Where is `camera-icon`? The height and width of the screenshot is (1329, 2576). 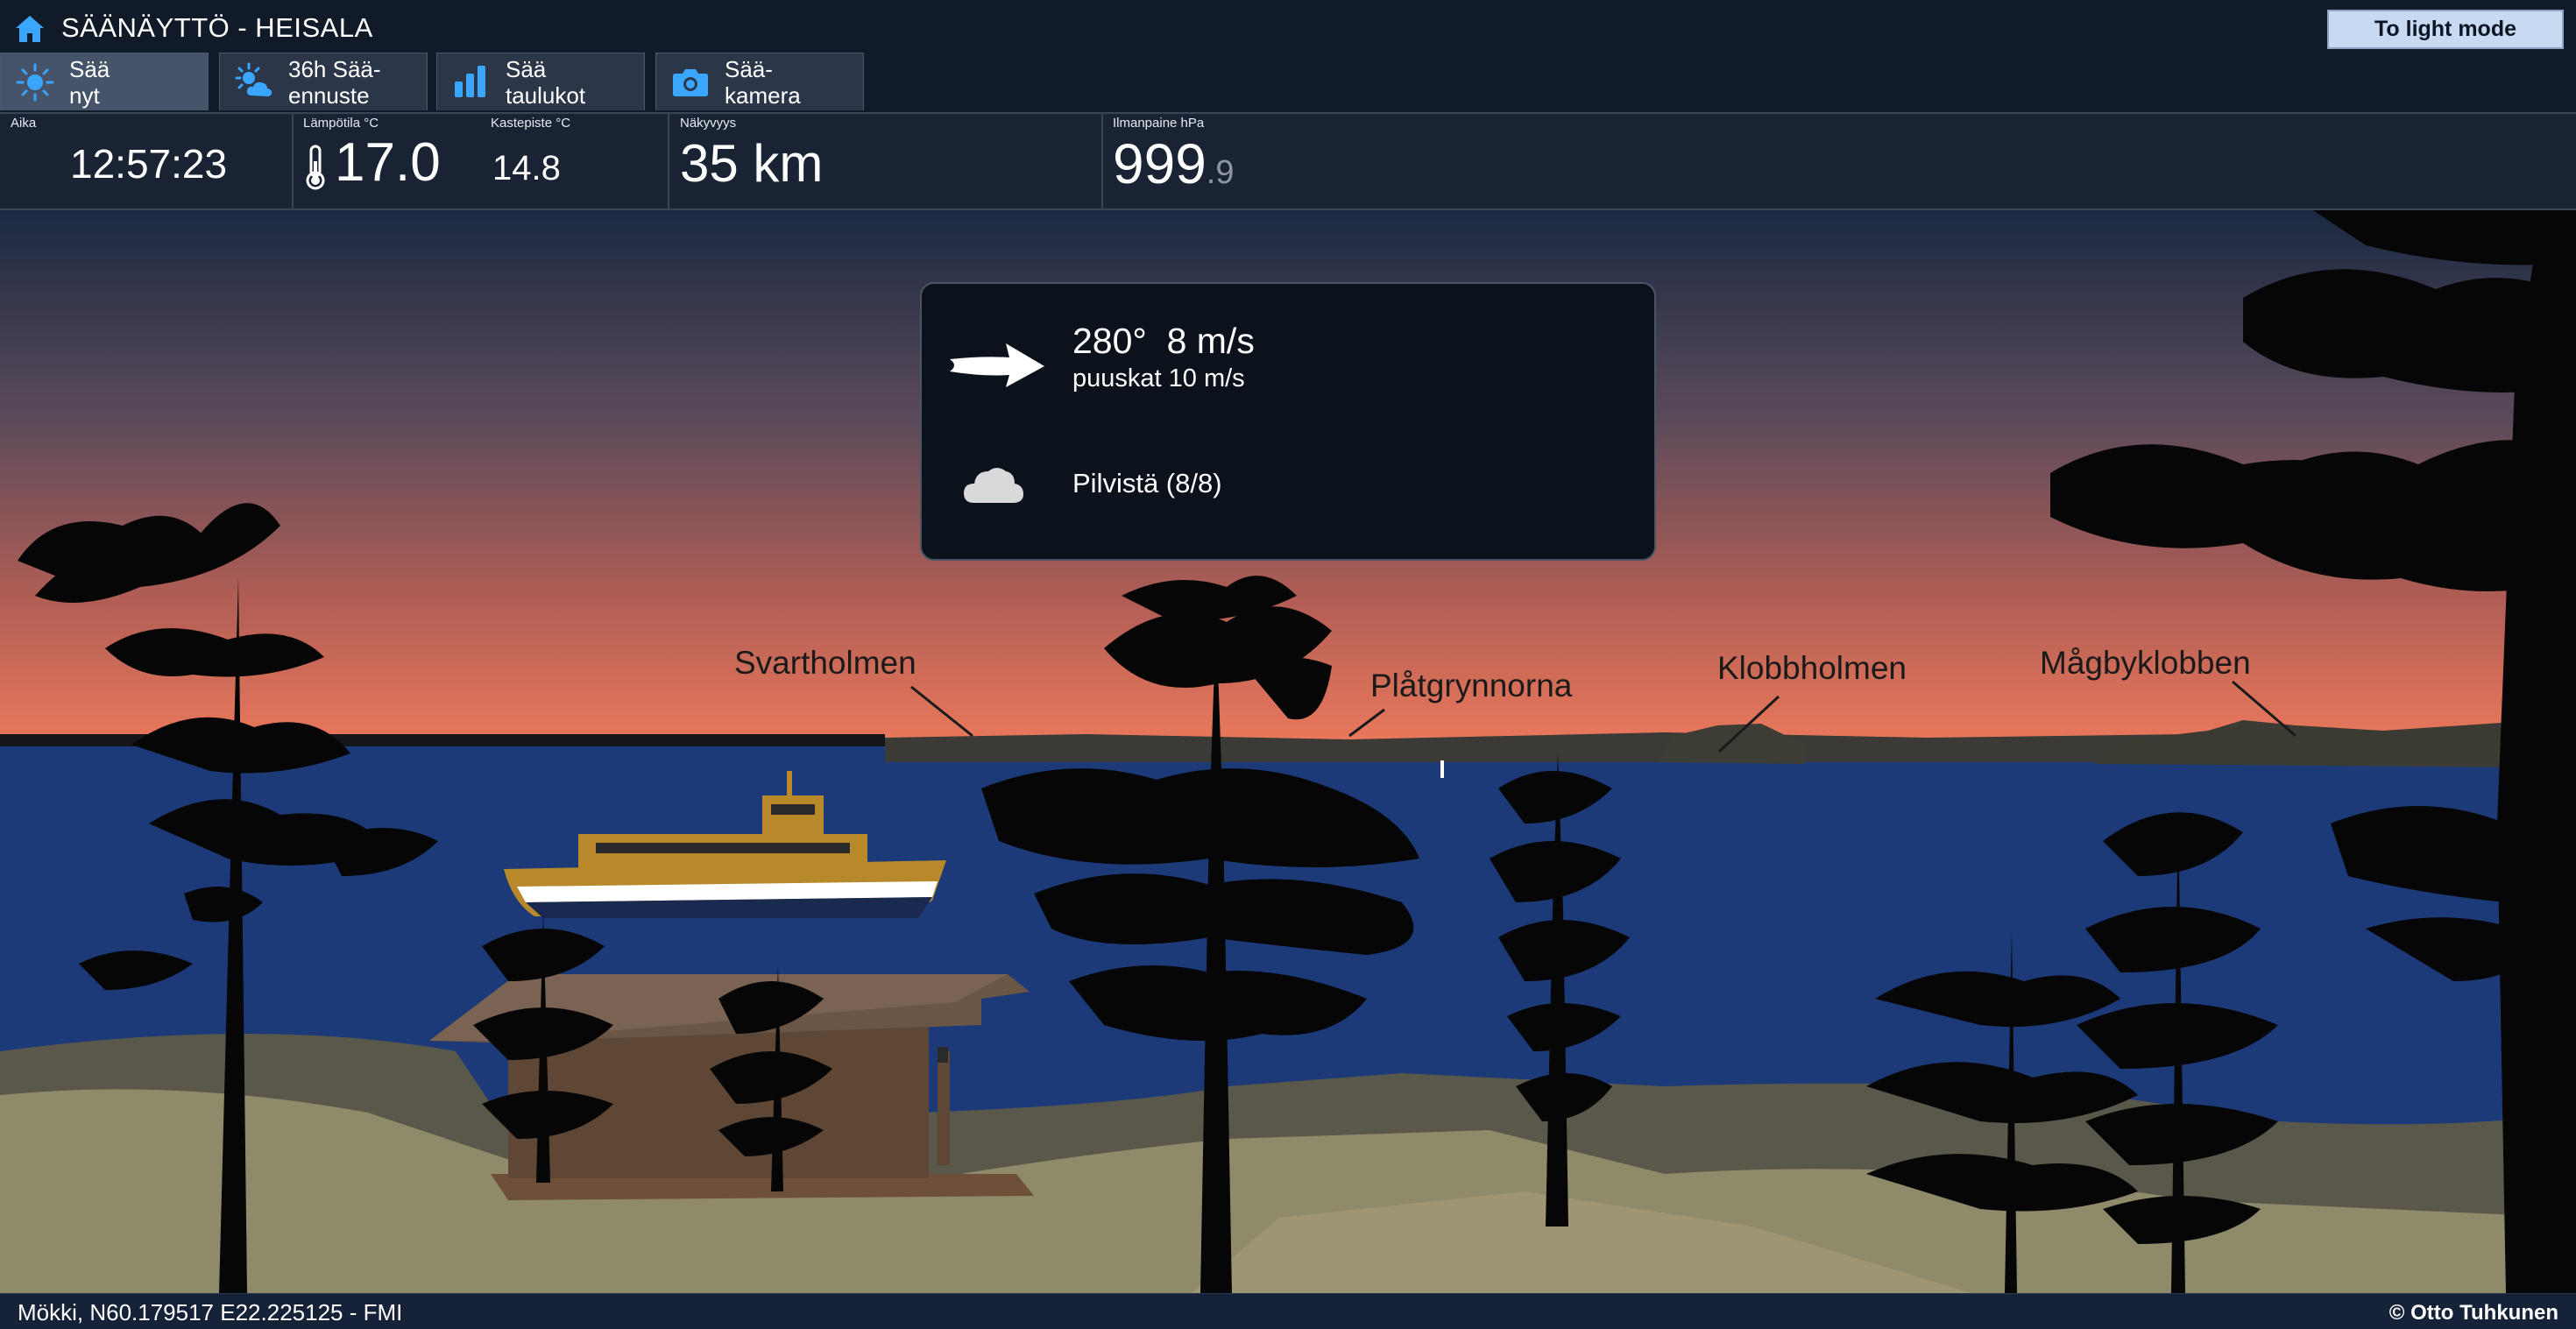
camera-icon is located at coordinates (690, 82).